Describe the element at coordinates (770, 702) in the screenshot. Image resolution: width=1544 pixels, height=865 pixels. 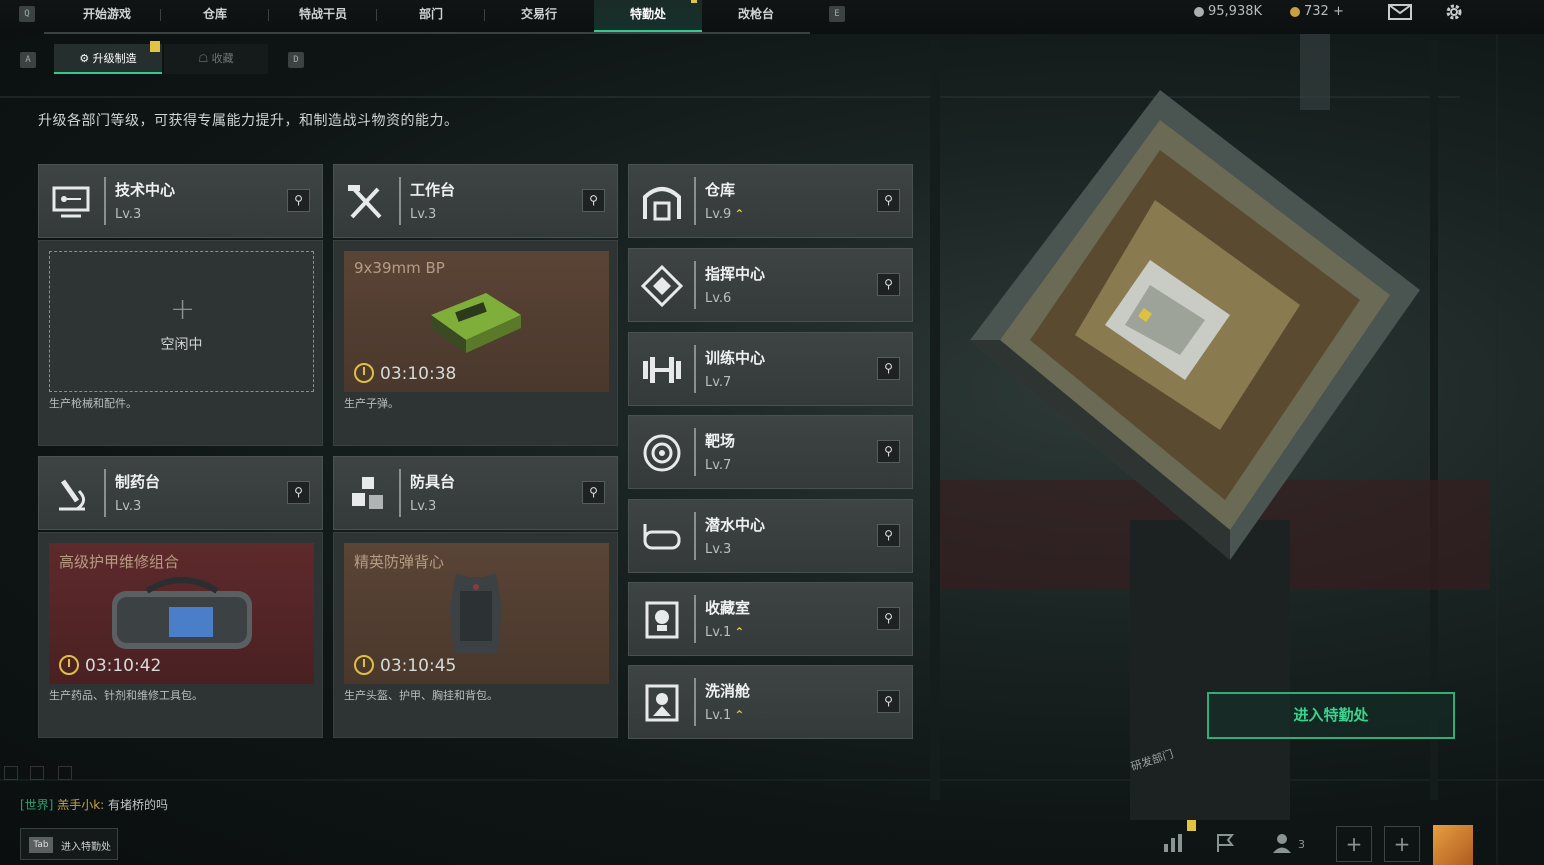
I see `dept-card-decon-chamber: 洗消舱 Lv.1 ⌃ ⚲` at that location.